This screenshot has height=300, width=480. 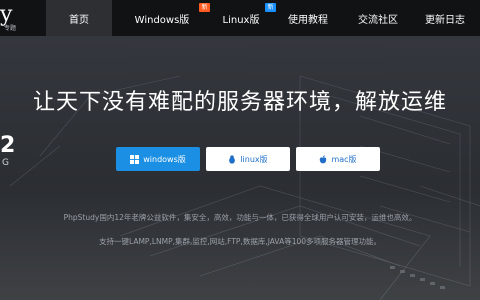 I want to click on nav-item-label: Linux版, so click(x=241, y=20).